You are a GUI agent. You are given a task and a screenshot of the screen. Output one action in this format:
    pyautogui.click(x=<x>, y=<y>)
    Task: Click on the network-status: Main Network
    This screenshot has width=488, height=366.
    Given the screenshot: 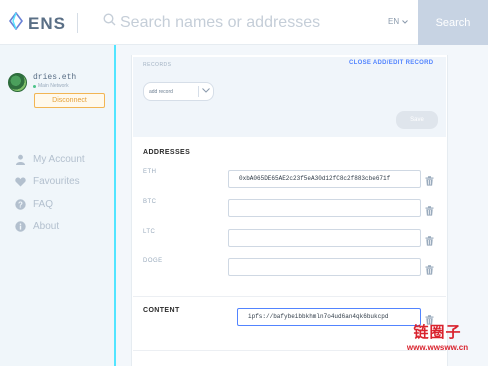 What is the action you would take?
    pyautogui.click(x=54, y=86)
    